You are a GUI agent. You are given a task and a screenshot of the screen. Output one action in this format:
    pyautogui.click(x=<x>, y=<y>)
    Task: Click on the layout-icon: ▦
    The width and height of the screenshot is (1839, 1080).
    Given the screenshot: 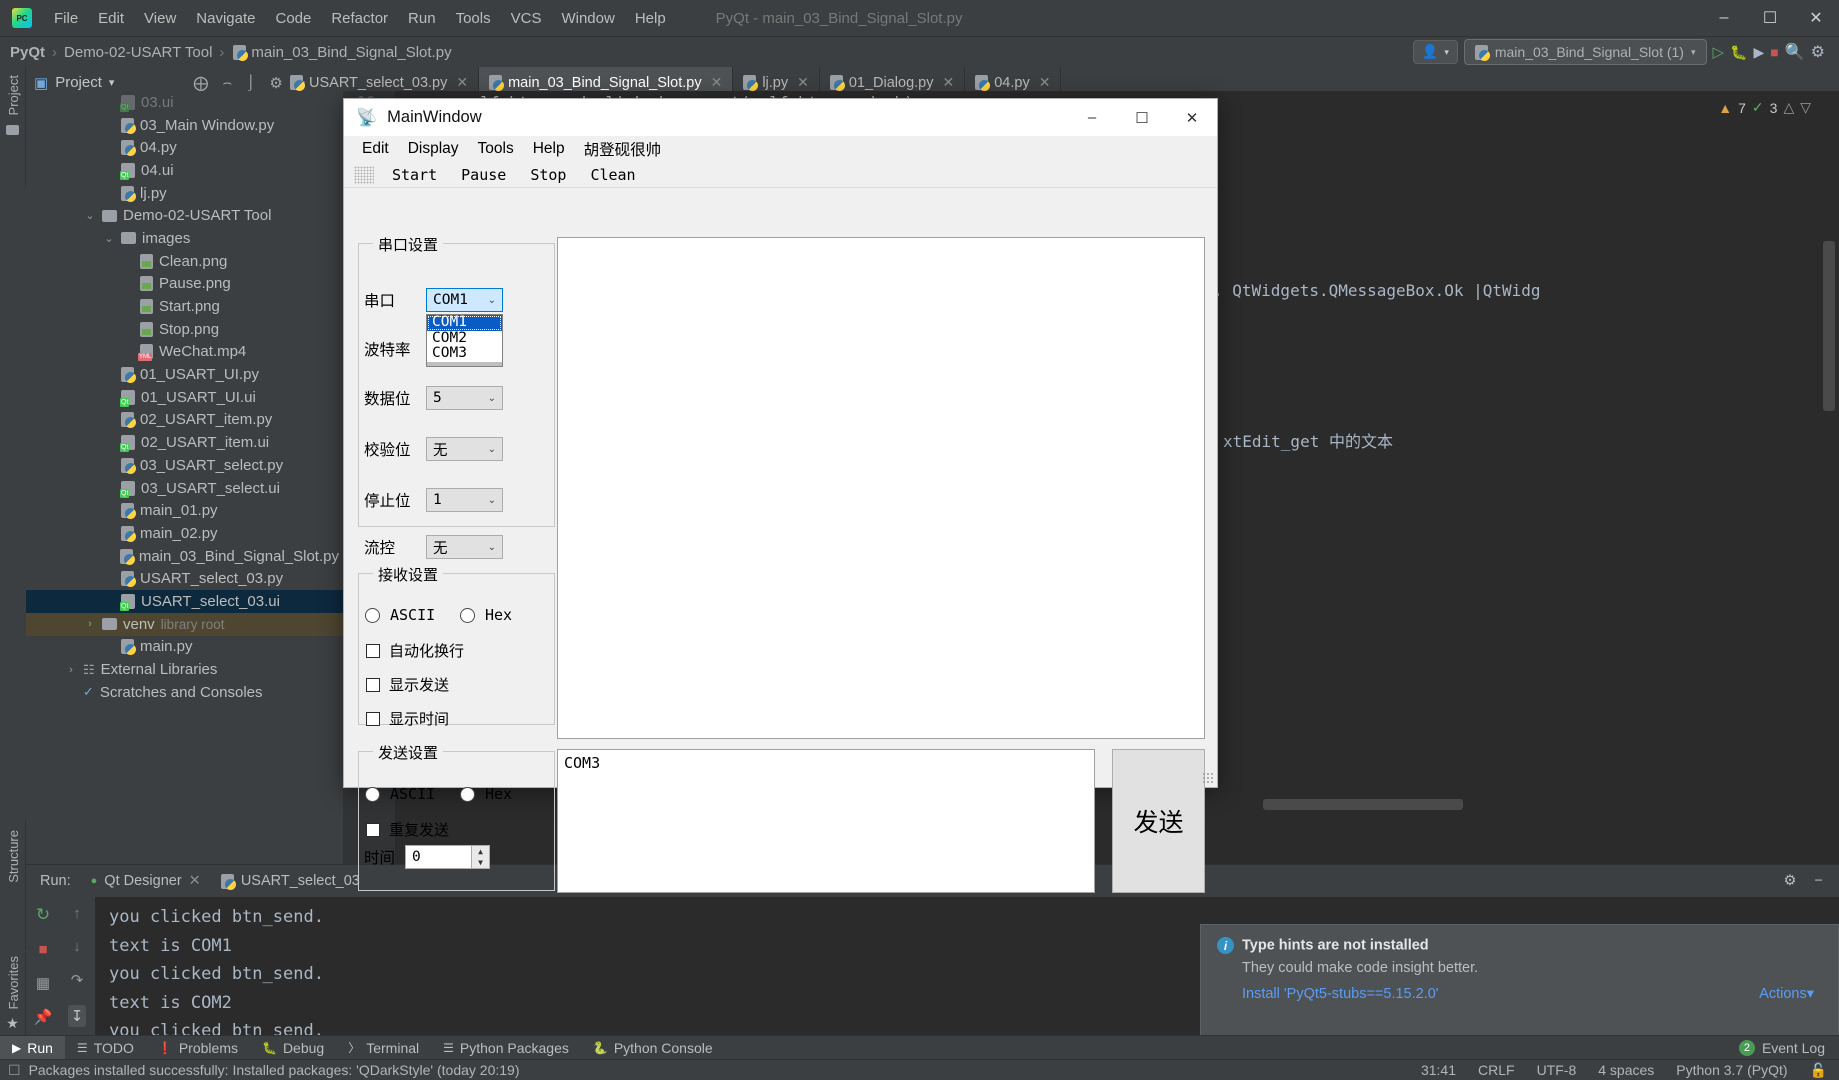 What is the action you would take?
    pyautogui.click(x=43, y=983)
    